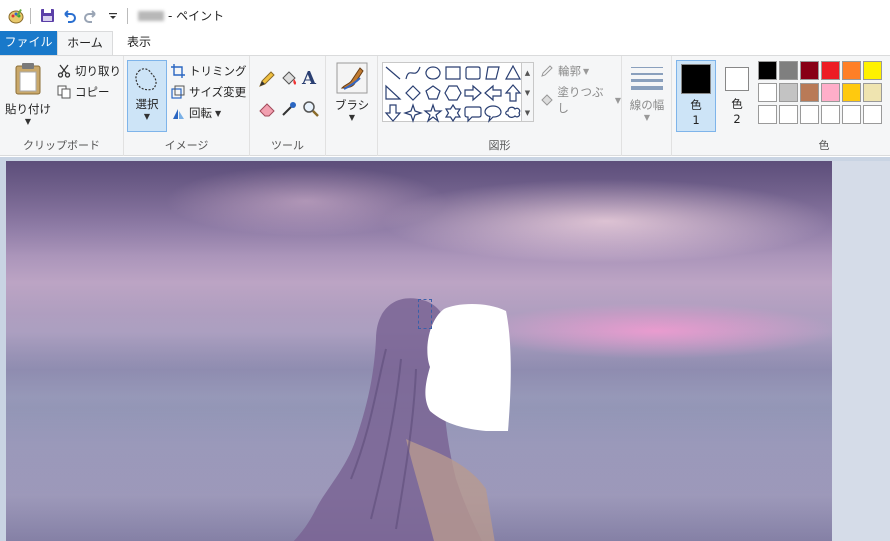  Describe the element at coordinates (527, 73) in the screenshot. I see `scroll-up-icon: ▲` at that location.